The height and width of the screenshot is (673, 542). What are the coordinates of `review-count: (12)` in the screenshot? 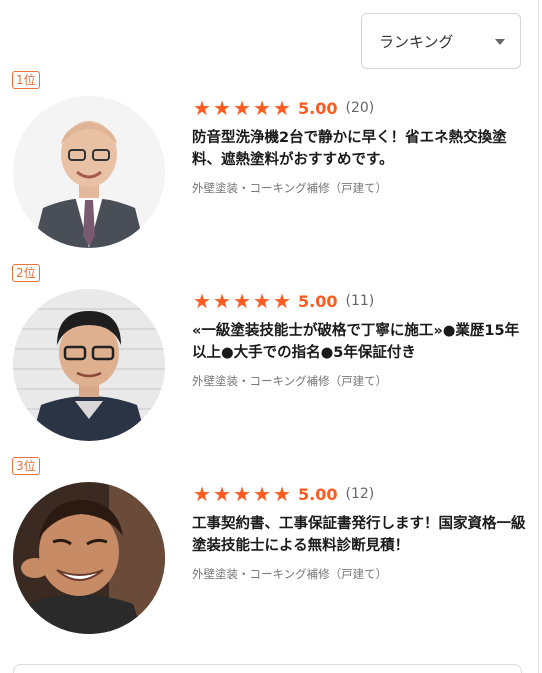 It's located at (360, 494).